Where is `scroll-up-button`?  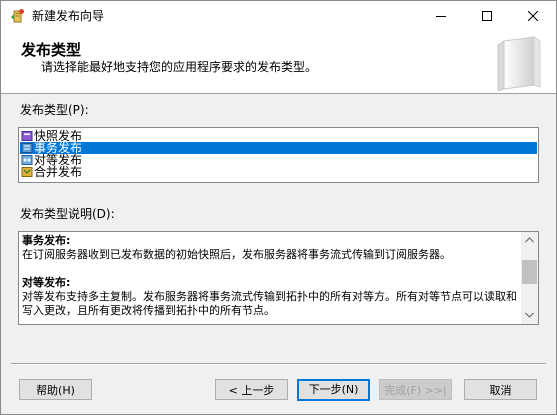 scroll-up-button is located at coordinates (529, 240).